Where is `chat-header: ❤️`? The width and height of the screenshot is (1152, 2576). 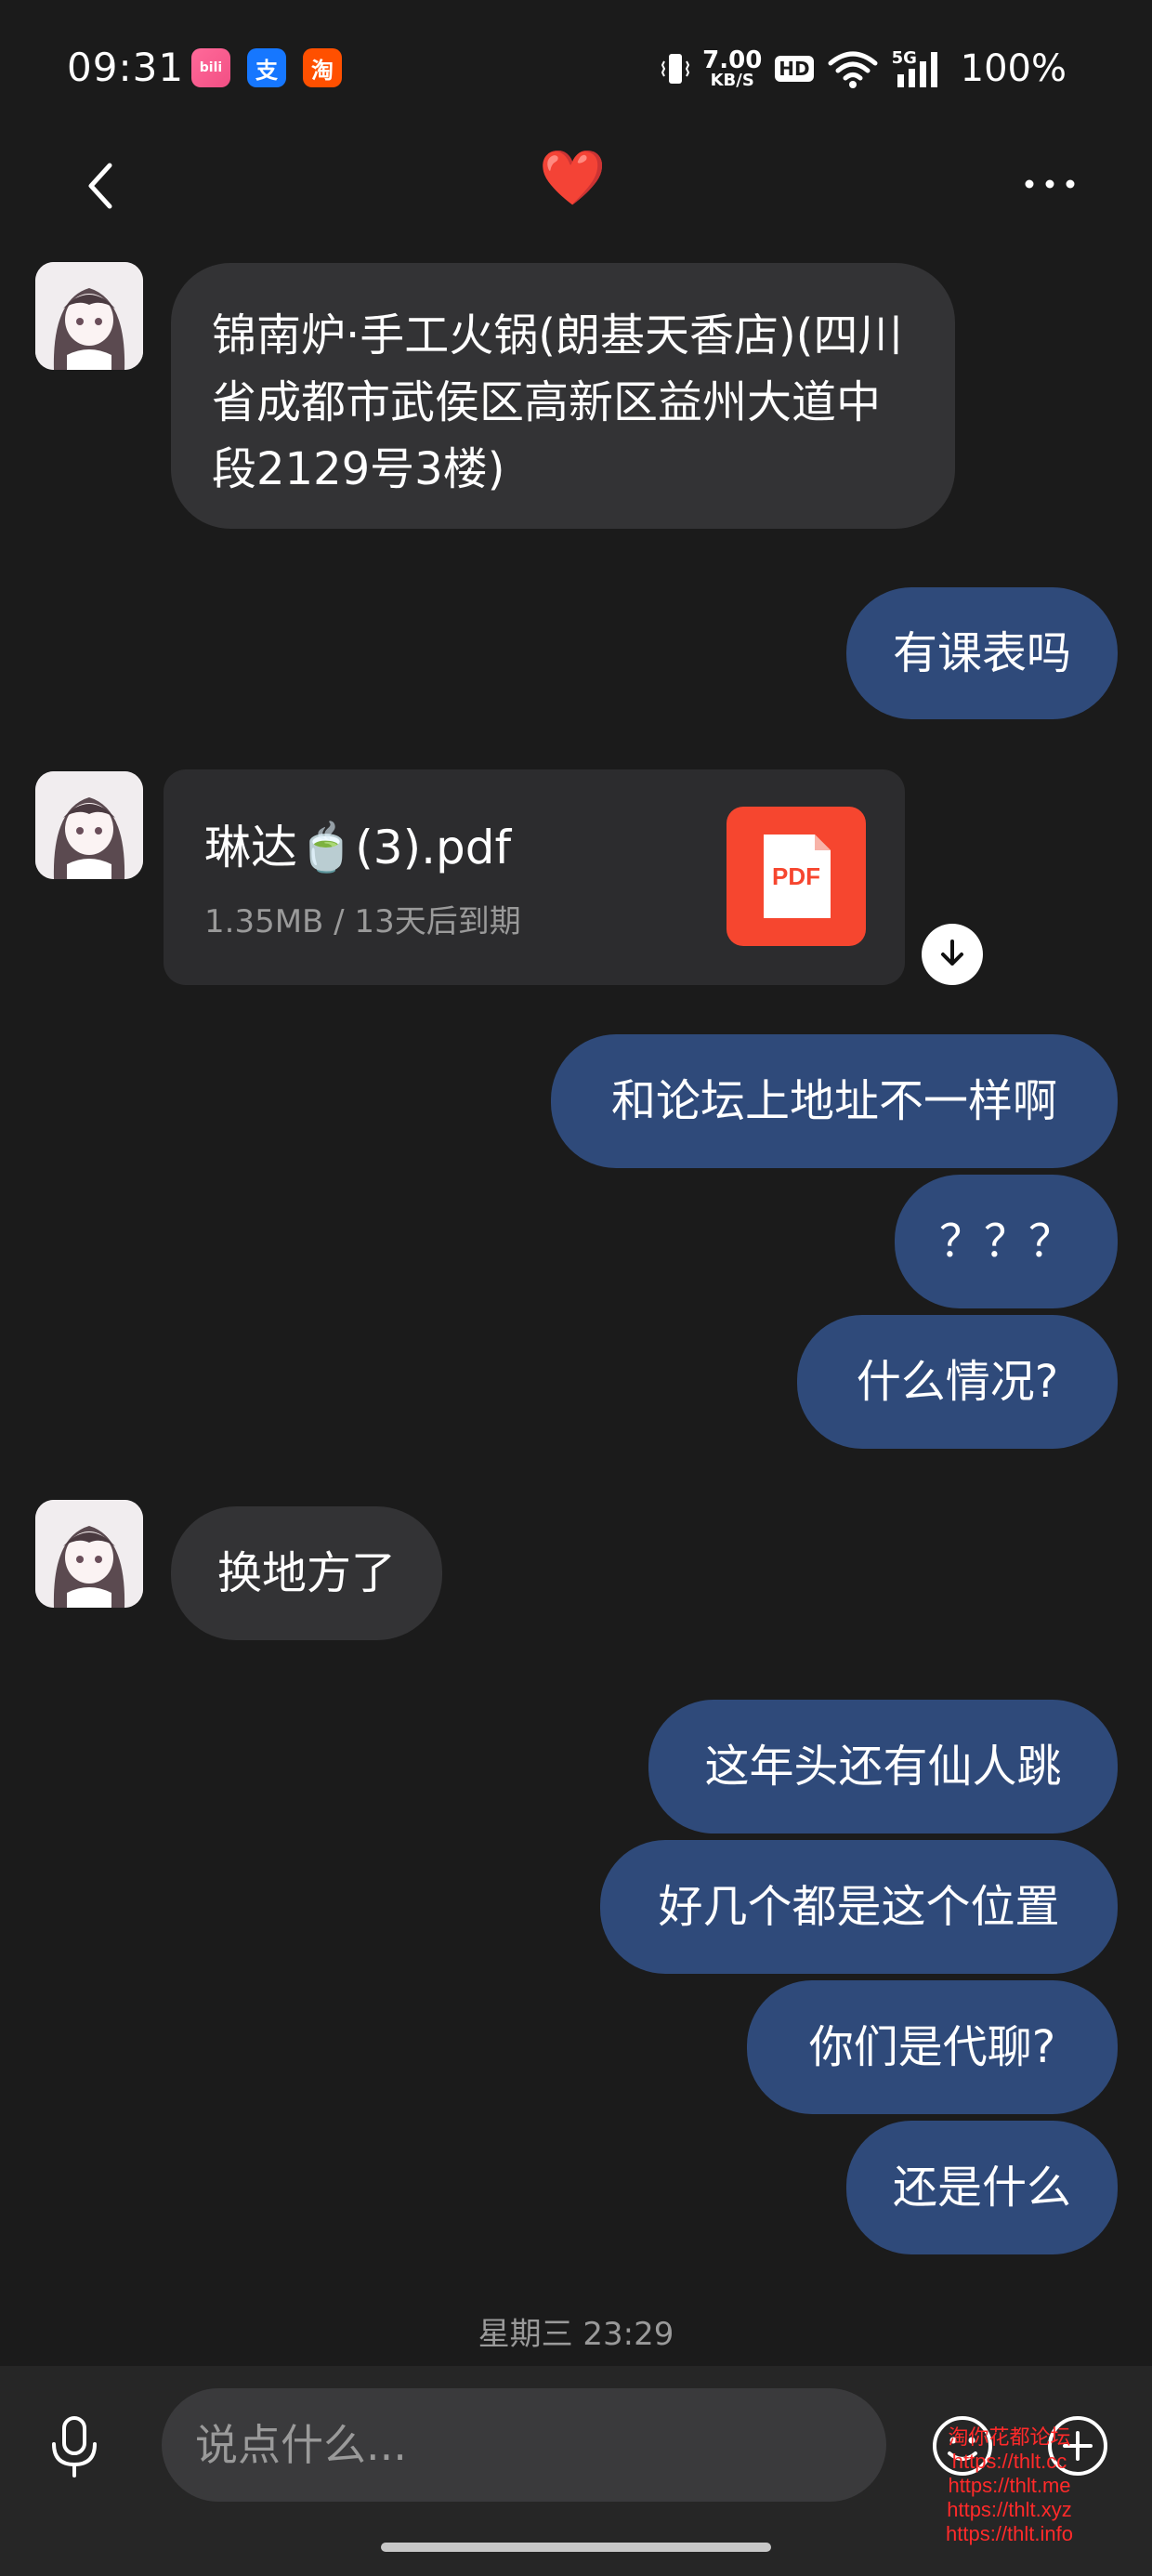
chat-header: ❤️ is located at coordinates (576, 185).